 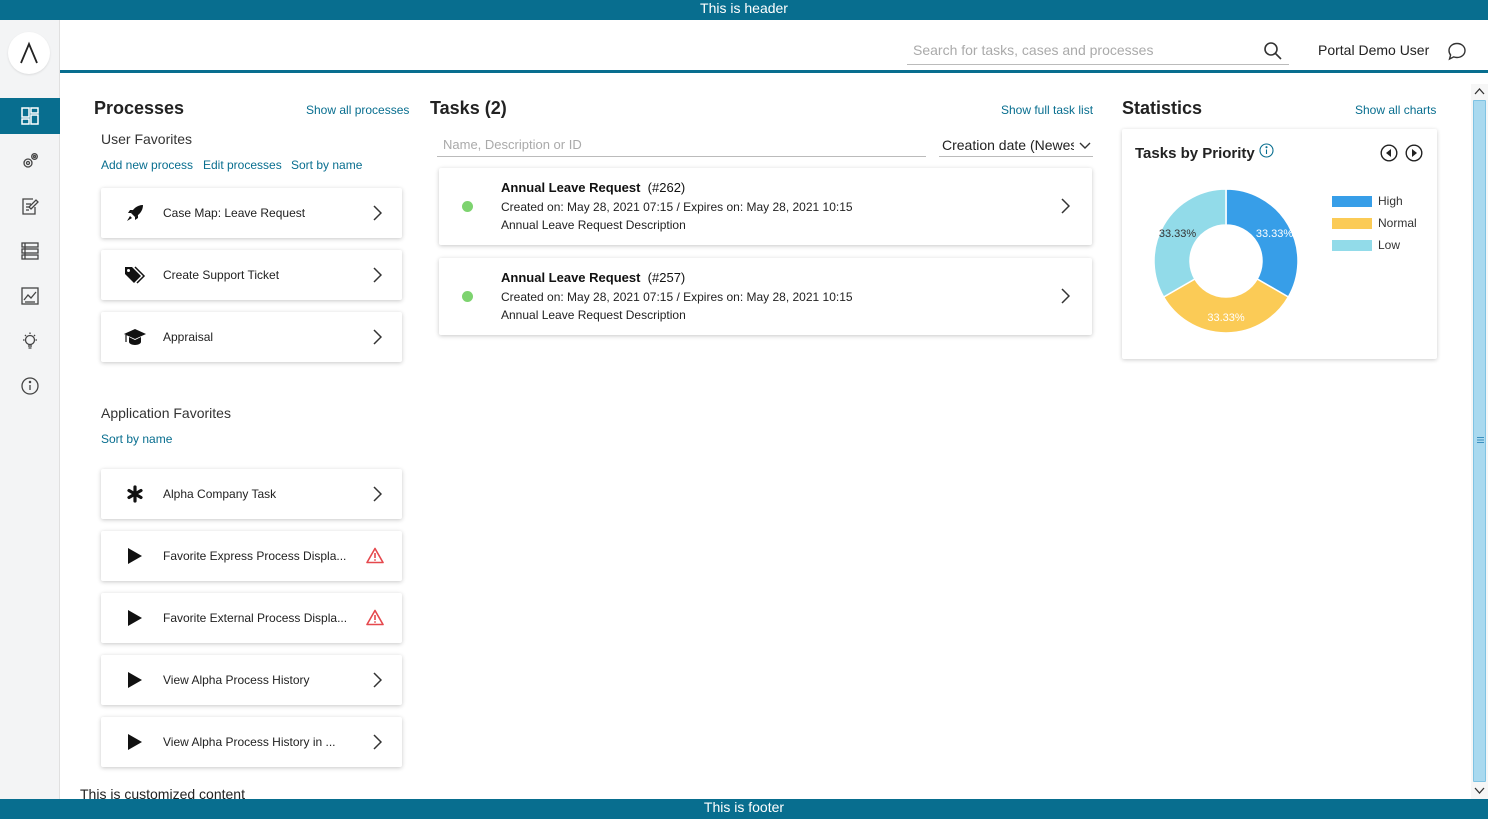 I want to click on nav-processes, so click(x=30, y=161).